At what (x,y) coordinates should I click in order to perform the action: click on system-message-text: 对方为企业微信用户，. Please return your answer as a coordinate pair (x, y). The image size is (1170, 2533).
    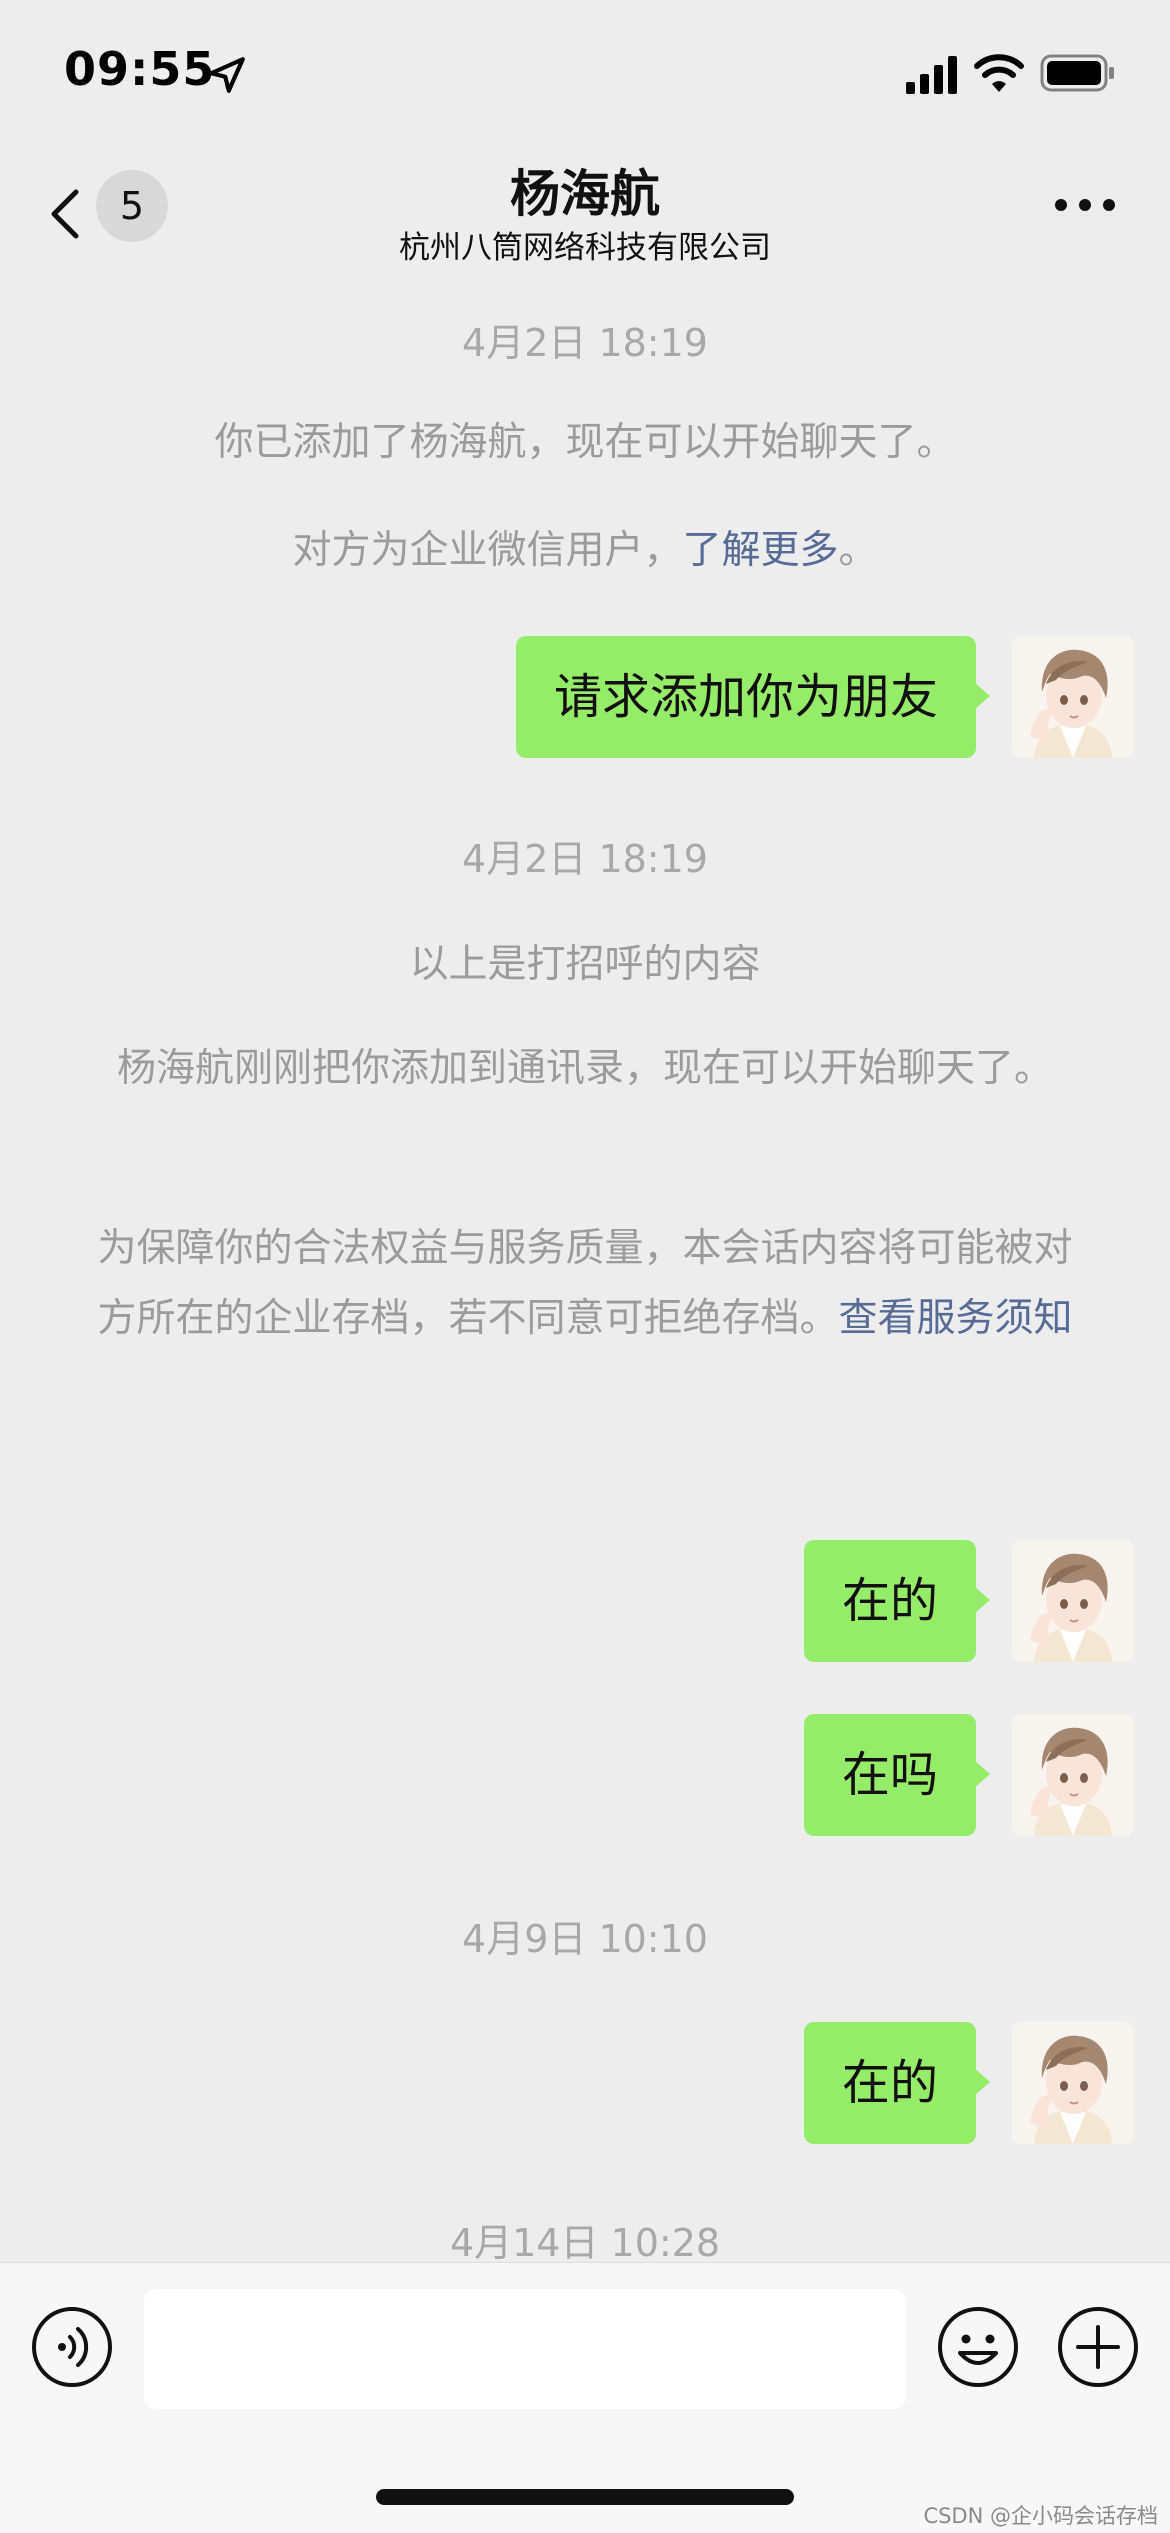
    Looking at the image, I should click on (487, 550).